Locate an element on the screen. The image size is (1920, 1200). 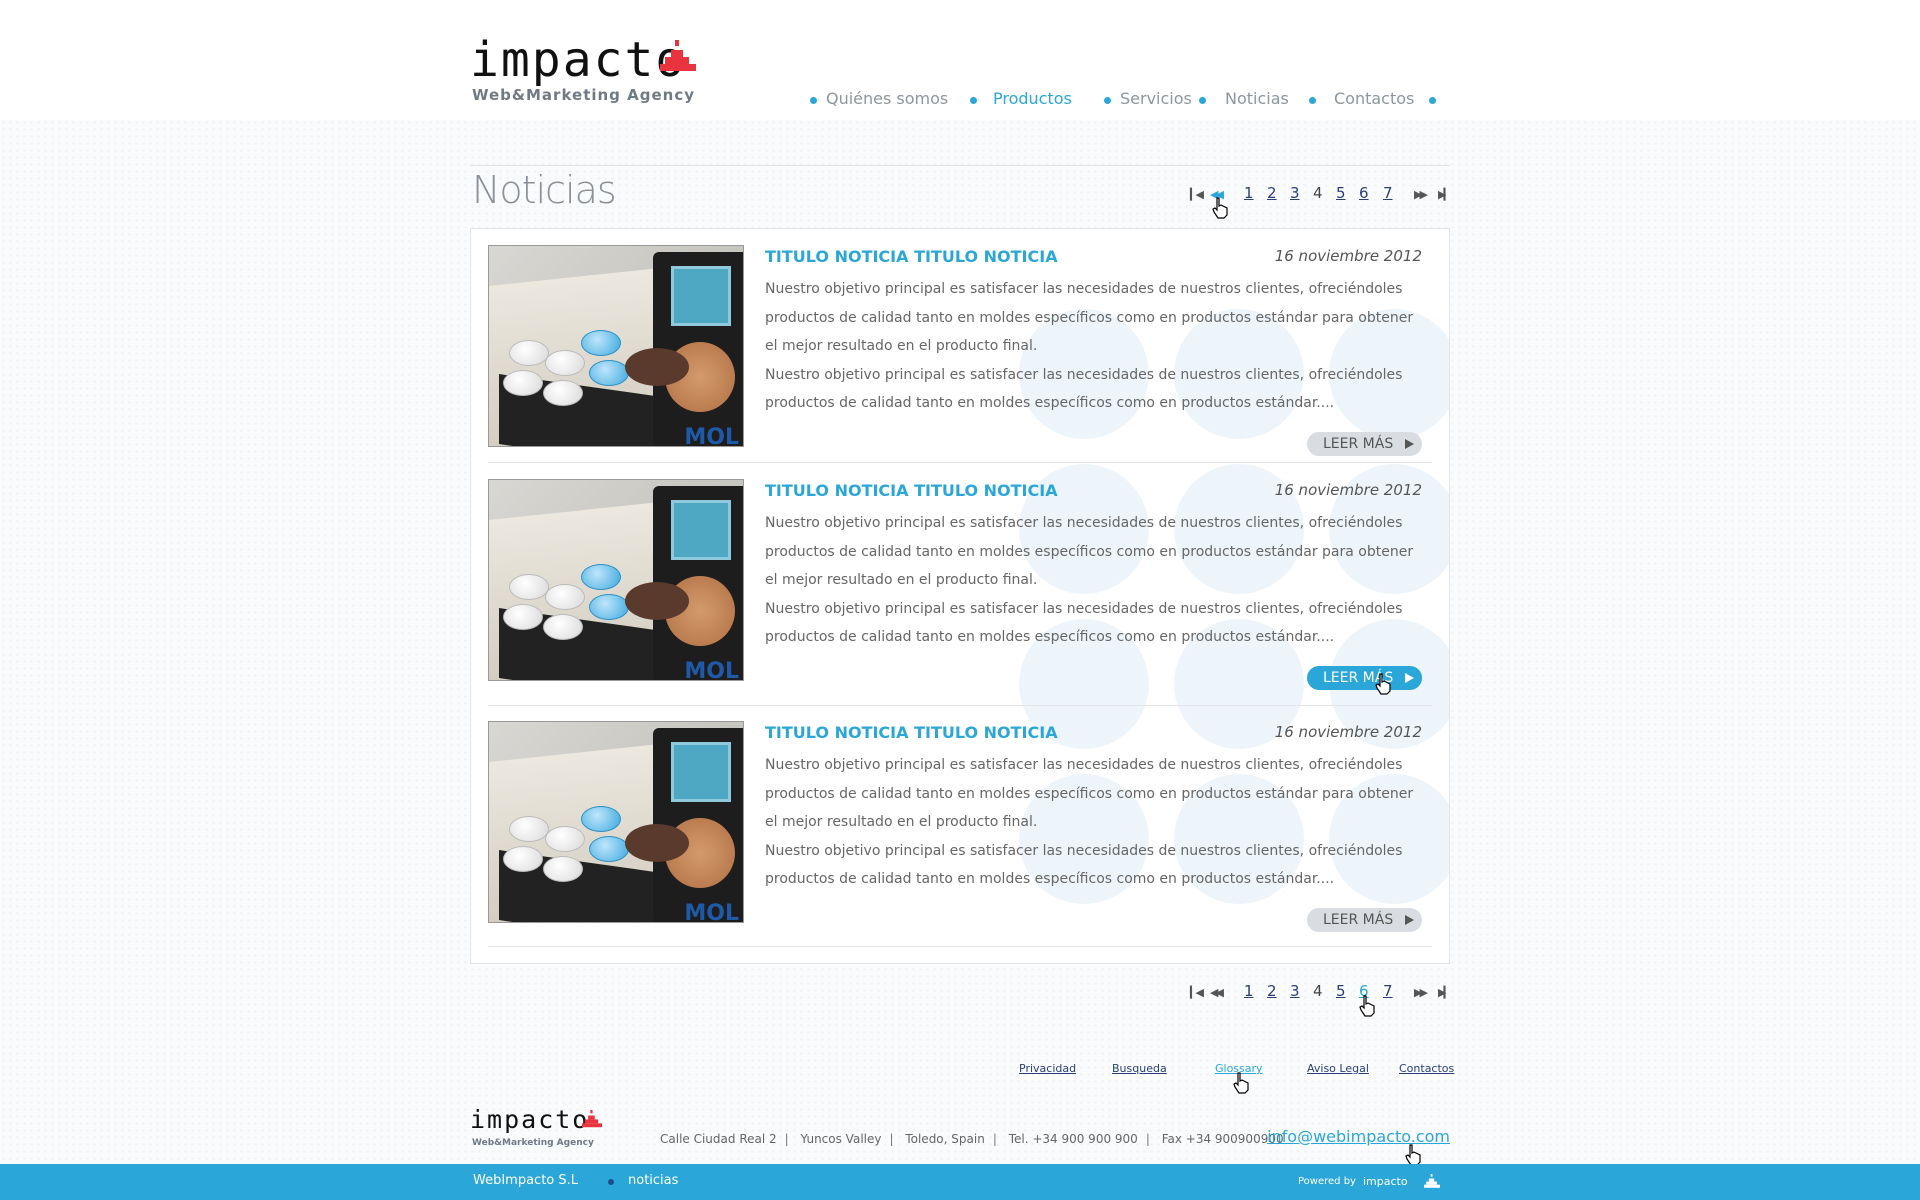
pagination-top: ▎◀ ◀◀ 1 2 3 4 5 6 7 ▶▶ ▶▎ is located at coordinates (1325, 196).